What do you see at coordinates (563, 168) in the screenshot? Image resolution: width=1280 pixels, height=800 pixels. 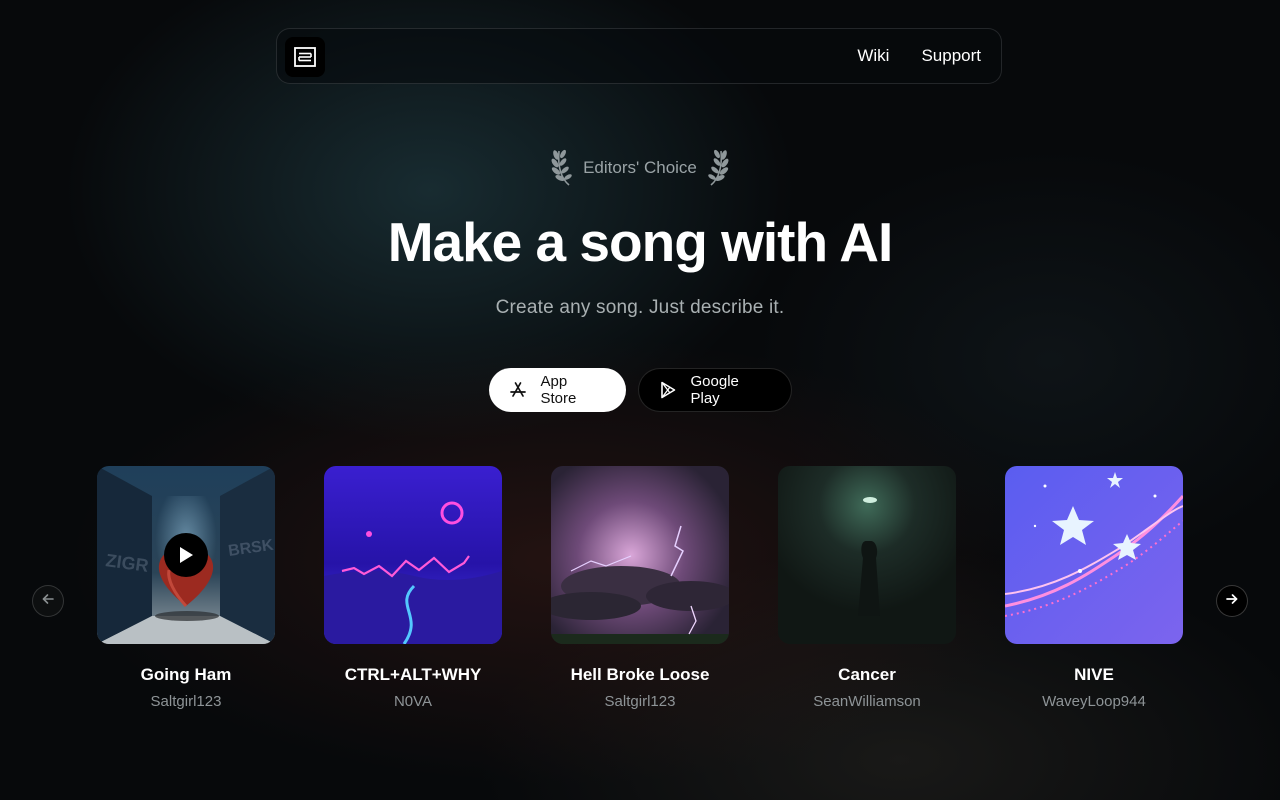 I see `laurel-left-icon` at bounding box center [563, 168].